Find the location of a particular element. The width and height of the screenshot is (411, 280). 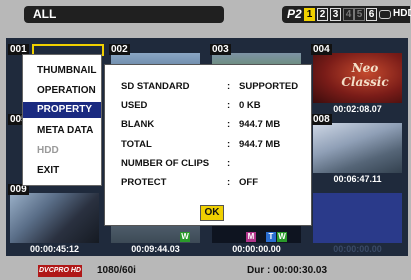

slot-3: 3 is located at coordinates (335, 14).